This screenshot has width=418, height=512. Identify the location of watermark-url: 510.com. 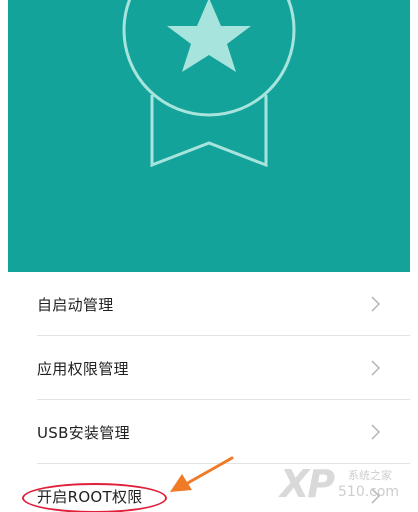
(369, 492).